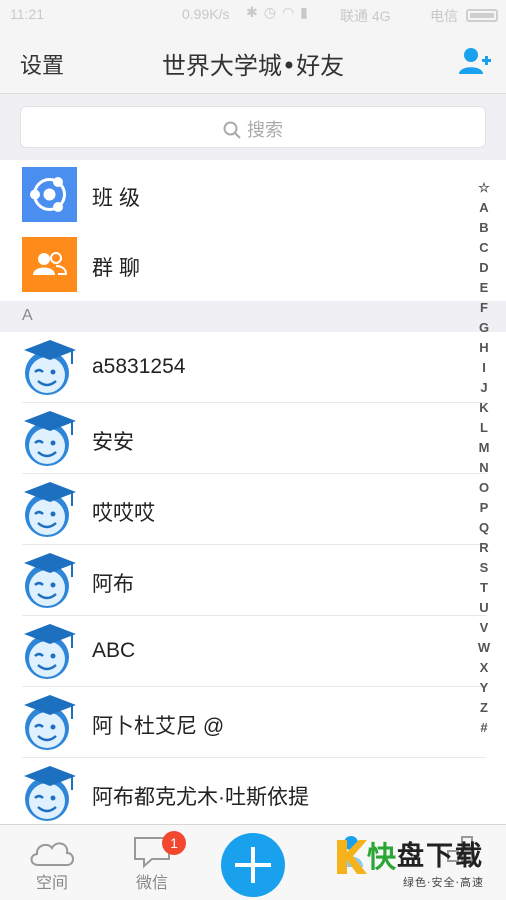 Image resolution: width=506 pixels, height=900 pixels. I want to click on tab-space: 空间, so click(52, 862).